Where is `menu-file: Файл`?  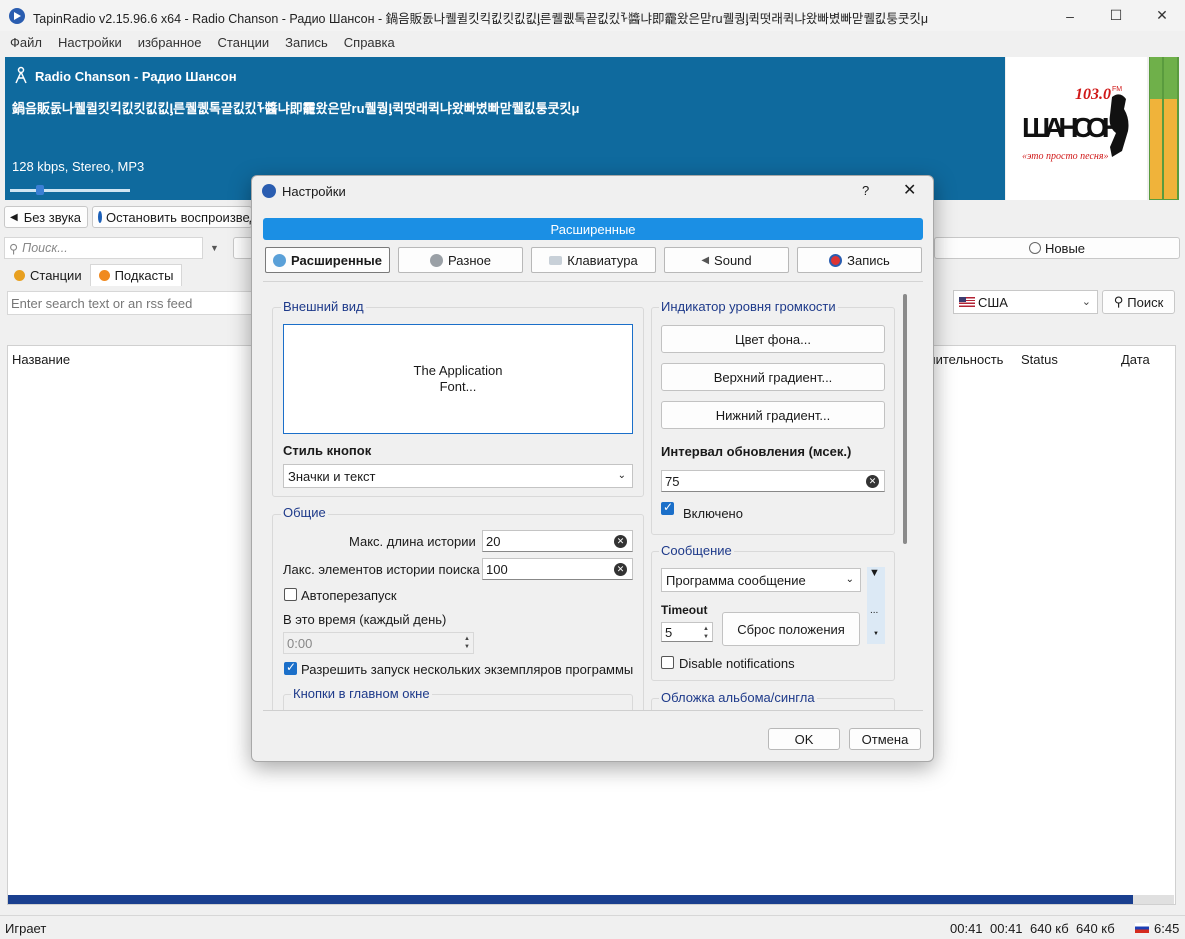
menu-file: Файл is located at coordinates (26, 42).